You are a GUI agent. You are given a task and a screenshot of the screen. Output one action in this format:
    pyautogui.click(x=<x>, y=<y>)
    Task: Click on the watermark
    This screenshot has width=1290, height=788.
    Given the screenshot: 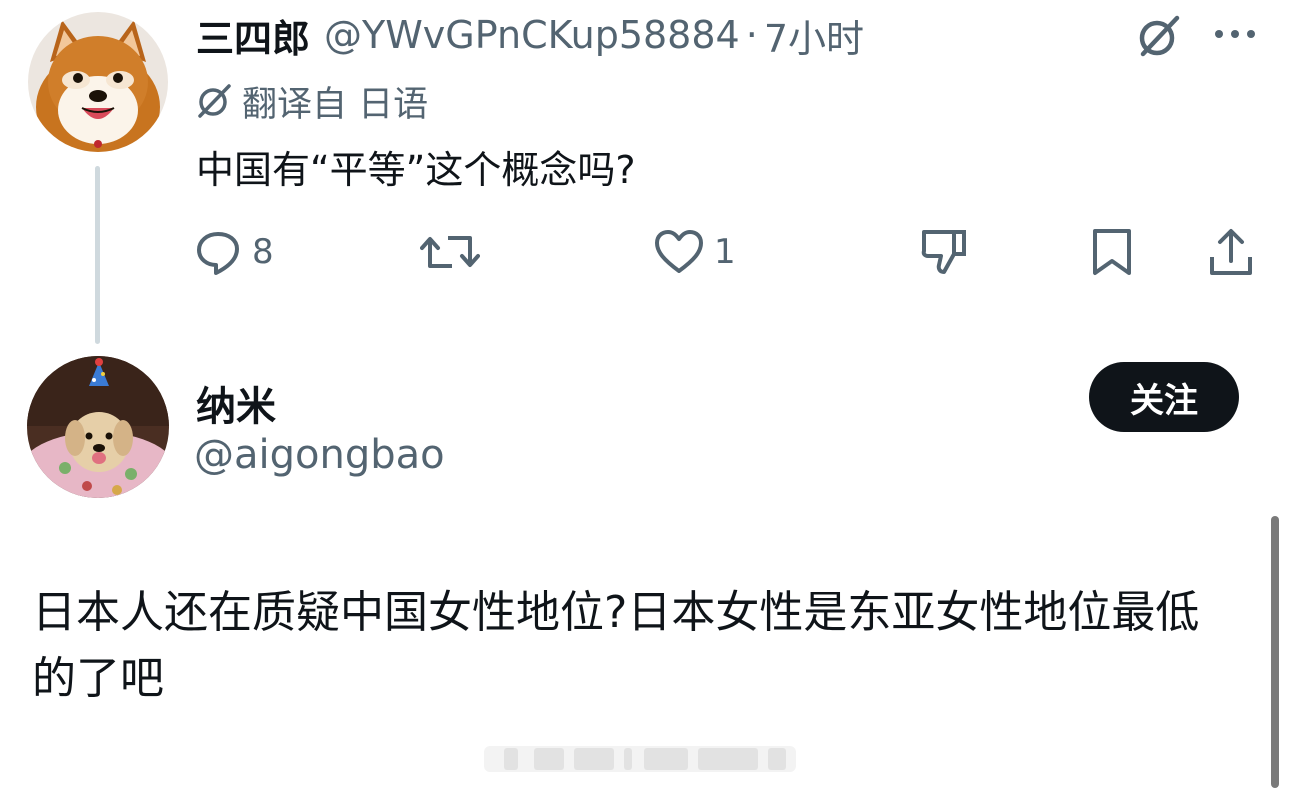 What is the action you would take?
    pyautogui.click(x=640, y=759)
    